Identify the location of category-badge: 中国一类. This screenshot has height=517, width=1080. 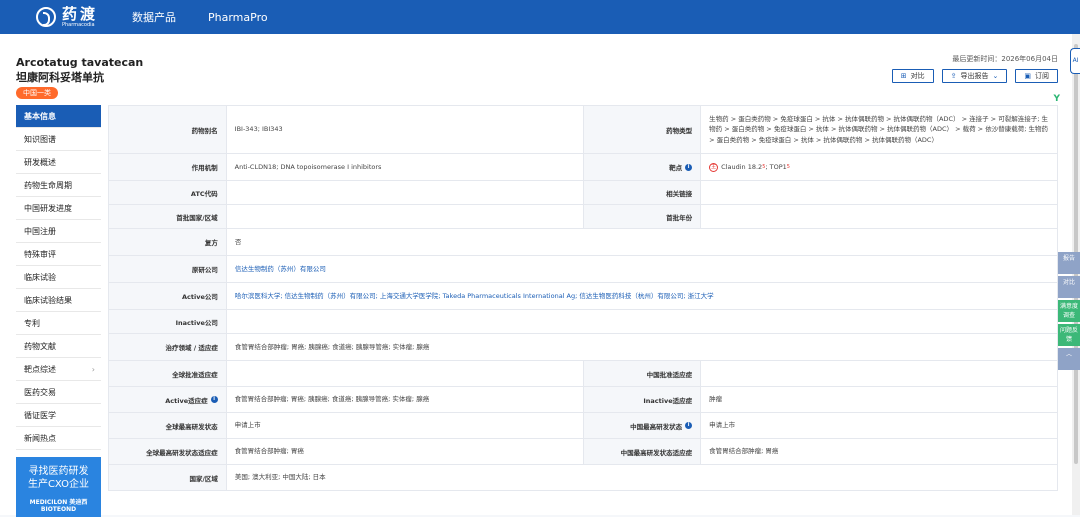
(37, 93).